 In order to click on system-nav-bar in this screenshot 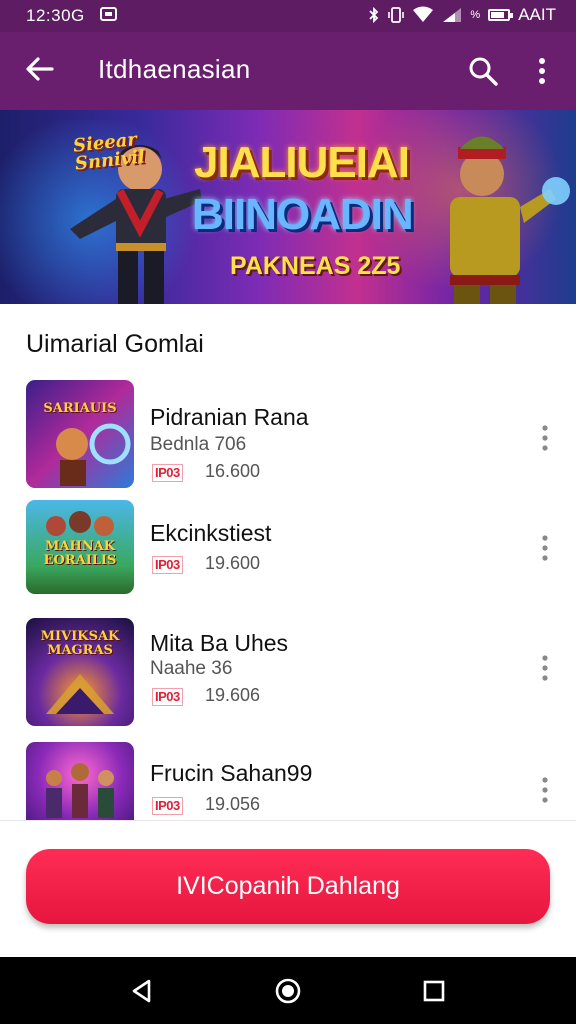, I will do `click(288, 990)`.